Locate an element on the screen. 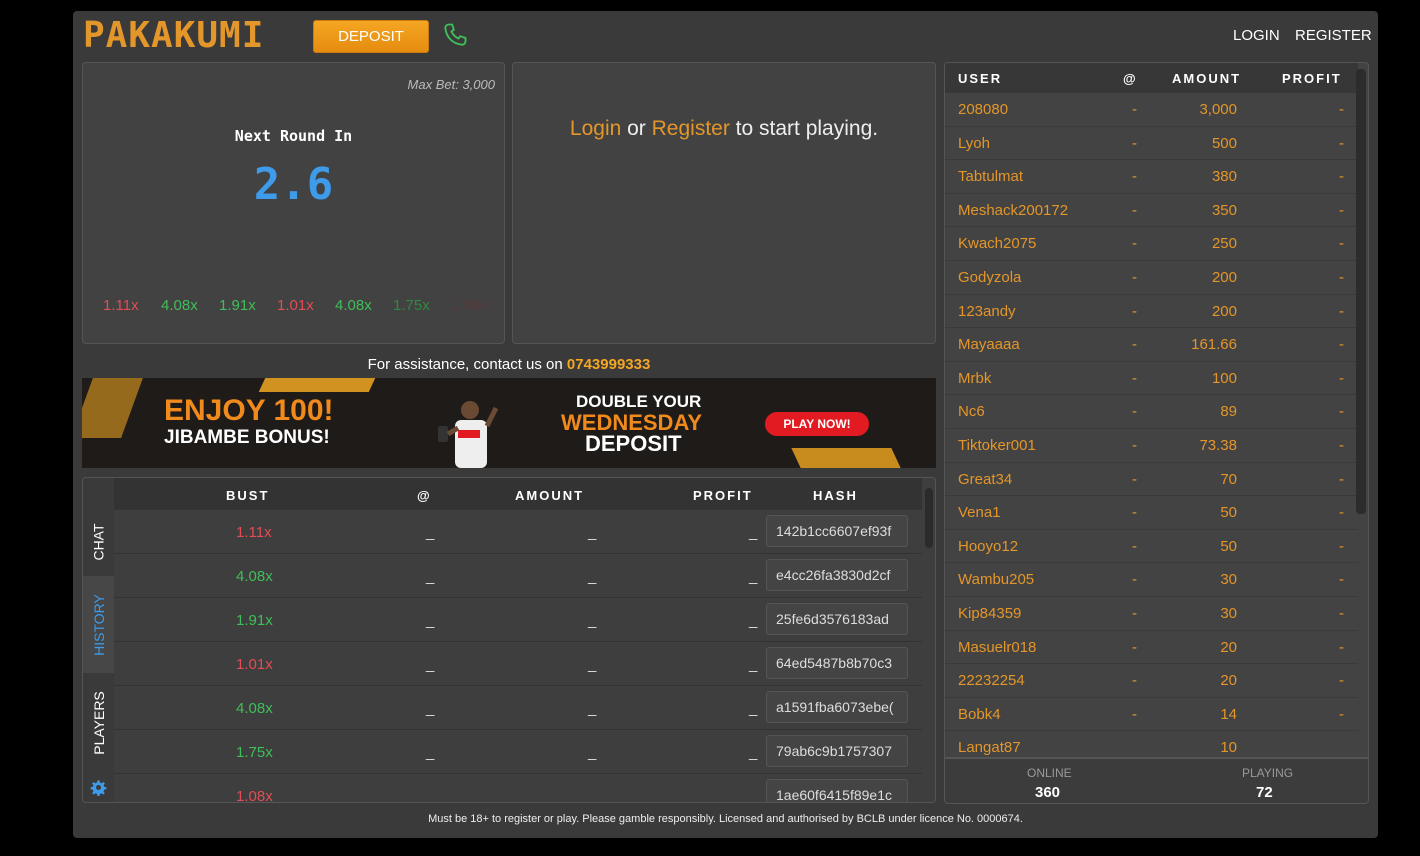 This screenshot has width=1420, height=856. history-header: BUST @ AMOUNT PROFIT HASH is located at coordinates (518, 494).